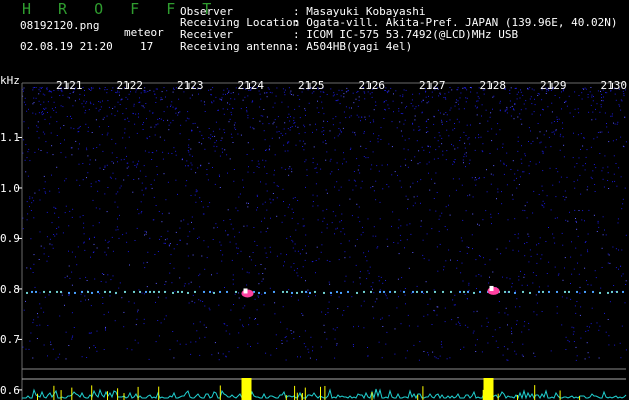 The width and height of the screenshot is (629, 400). I want to click on y-tick-label: 0.8, so click(10, 289).